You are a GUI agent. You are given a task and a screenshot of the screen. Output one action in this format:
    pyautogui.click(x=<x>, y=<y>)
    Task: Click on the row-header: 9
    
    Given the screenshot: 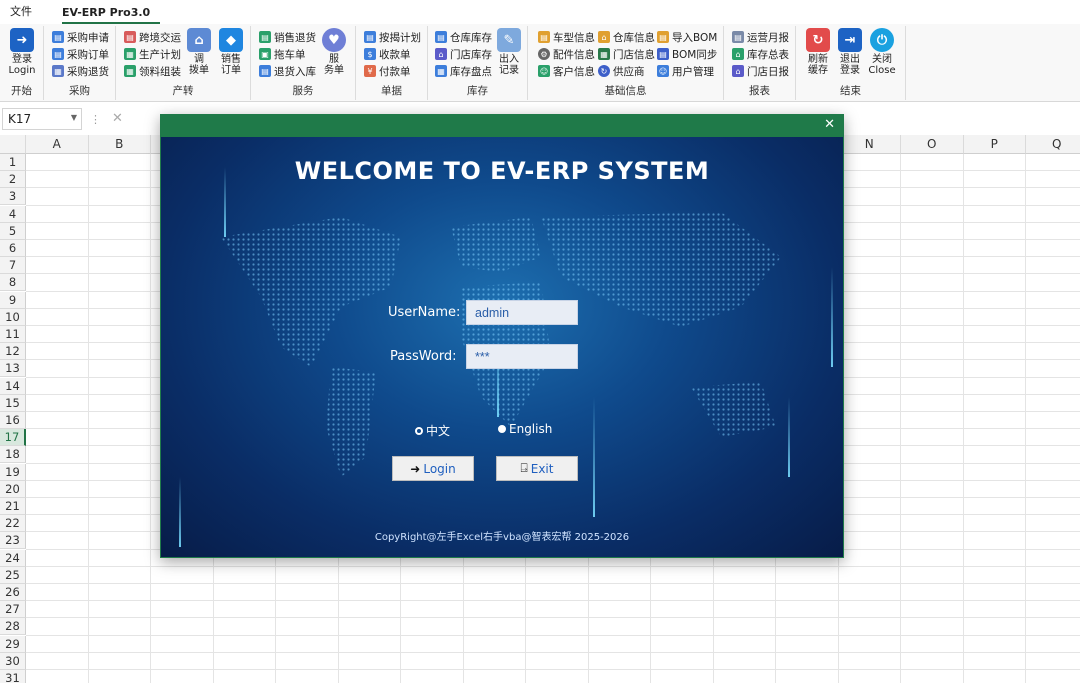 What is the action you would take?
    pyautogui.click(x=13, y=300)
    